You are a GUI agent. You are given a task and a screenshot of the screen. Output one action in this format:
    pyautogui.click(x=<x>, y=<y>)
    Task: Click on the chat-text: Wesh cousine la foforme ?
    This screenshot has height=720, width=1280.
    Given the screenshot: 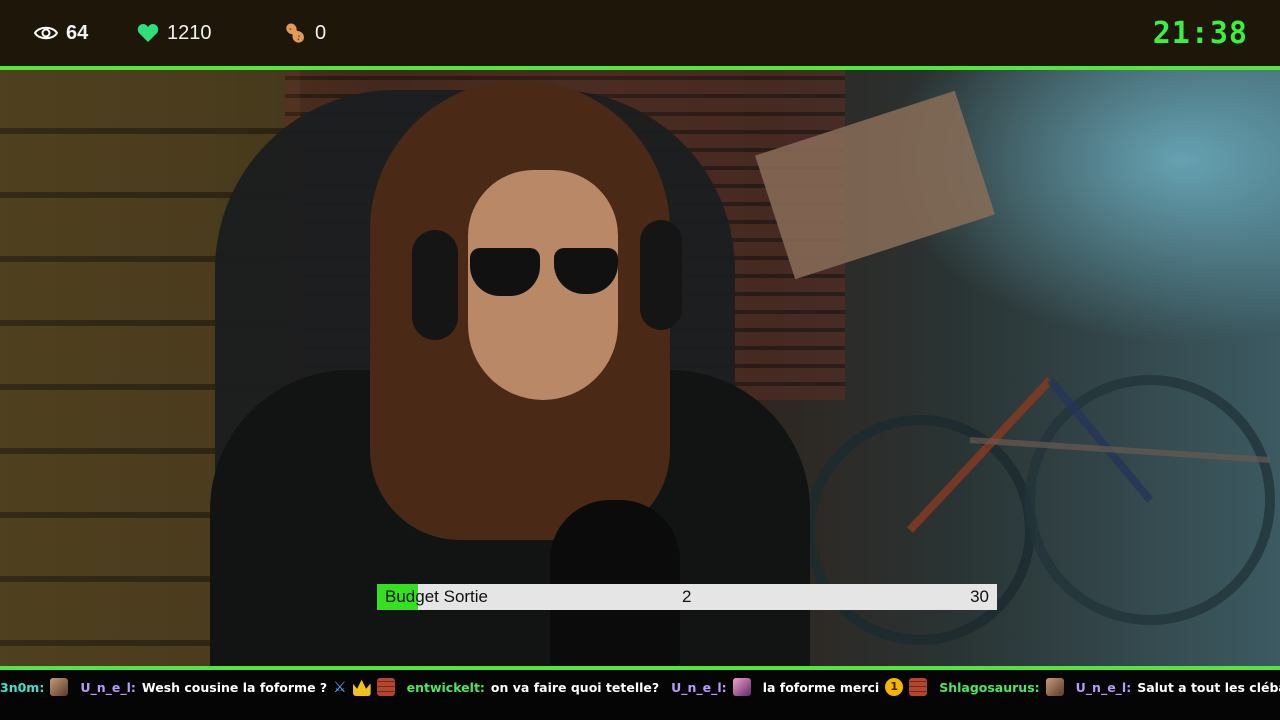 What is the action you would take?
    pyautogui.click(x=234, y=687)
    